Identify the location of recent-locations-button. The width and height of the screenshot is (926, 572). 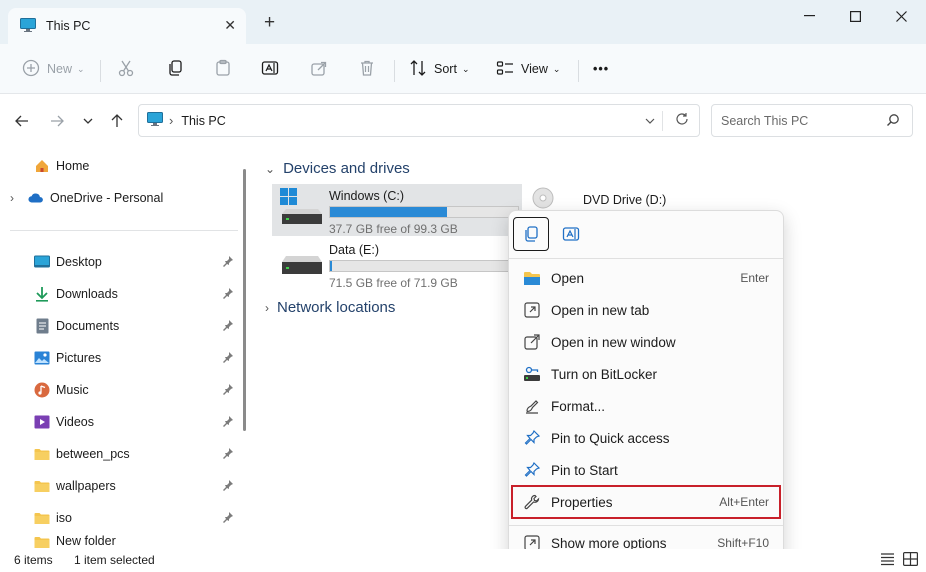
(88, 121).